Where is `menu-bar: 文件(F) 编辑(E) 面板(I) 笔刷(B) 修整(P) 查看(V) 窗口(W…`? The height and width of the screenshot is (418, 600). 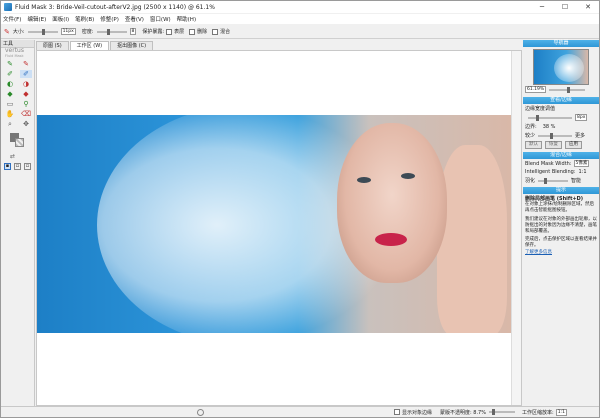
menu-bar: 文件(F) 编辑(E) 面板(I) 笔刷(B) 修整(P) 查看(V) 窗口(W… is located at coordinates (300, 19).